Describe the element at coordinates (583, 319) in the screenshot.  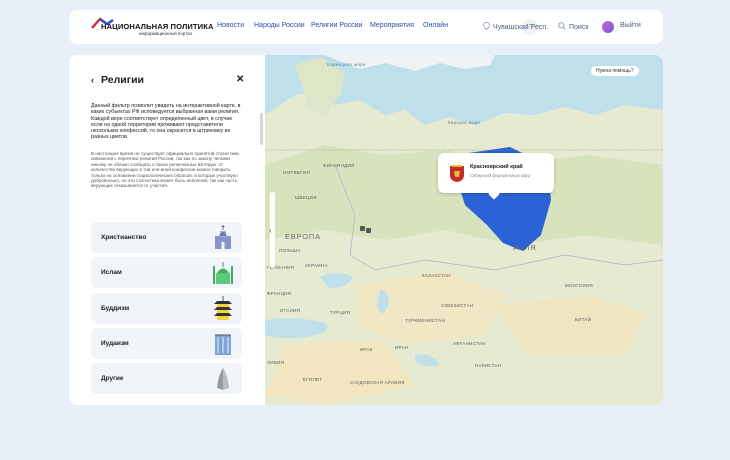
I see `label-china: КИТАЙ` at that location.